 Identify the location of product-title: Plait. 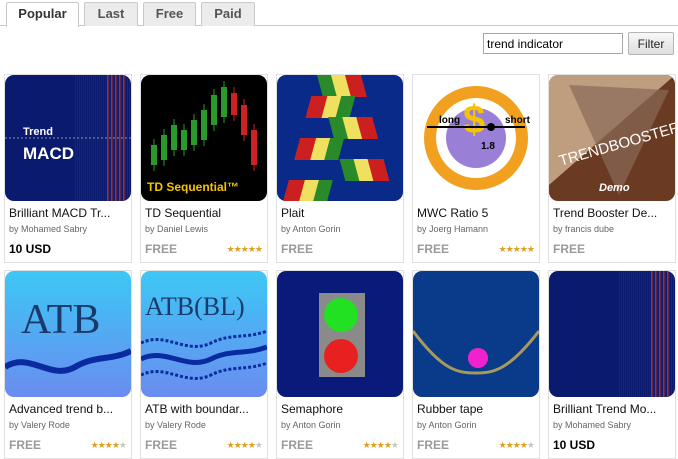
(341, 213).